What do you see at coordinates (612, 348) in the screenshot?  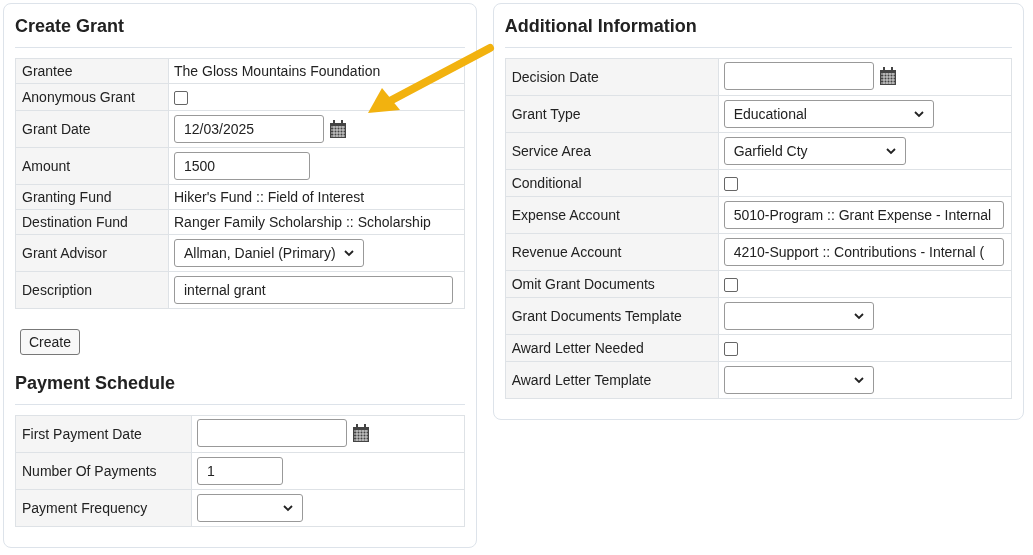 I see `field-label: Award Letter Needed` at bounding box center [612, 348].